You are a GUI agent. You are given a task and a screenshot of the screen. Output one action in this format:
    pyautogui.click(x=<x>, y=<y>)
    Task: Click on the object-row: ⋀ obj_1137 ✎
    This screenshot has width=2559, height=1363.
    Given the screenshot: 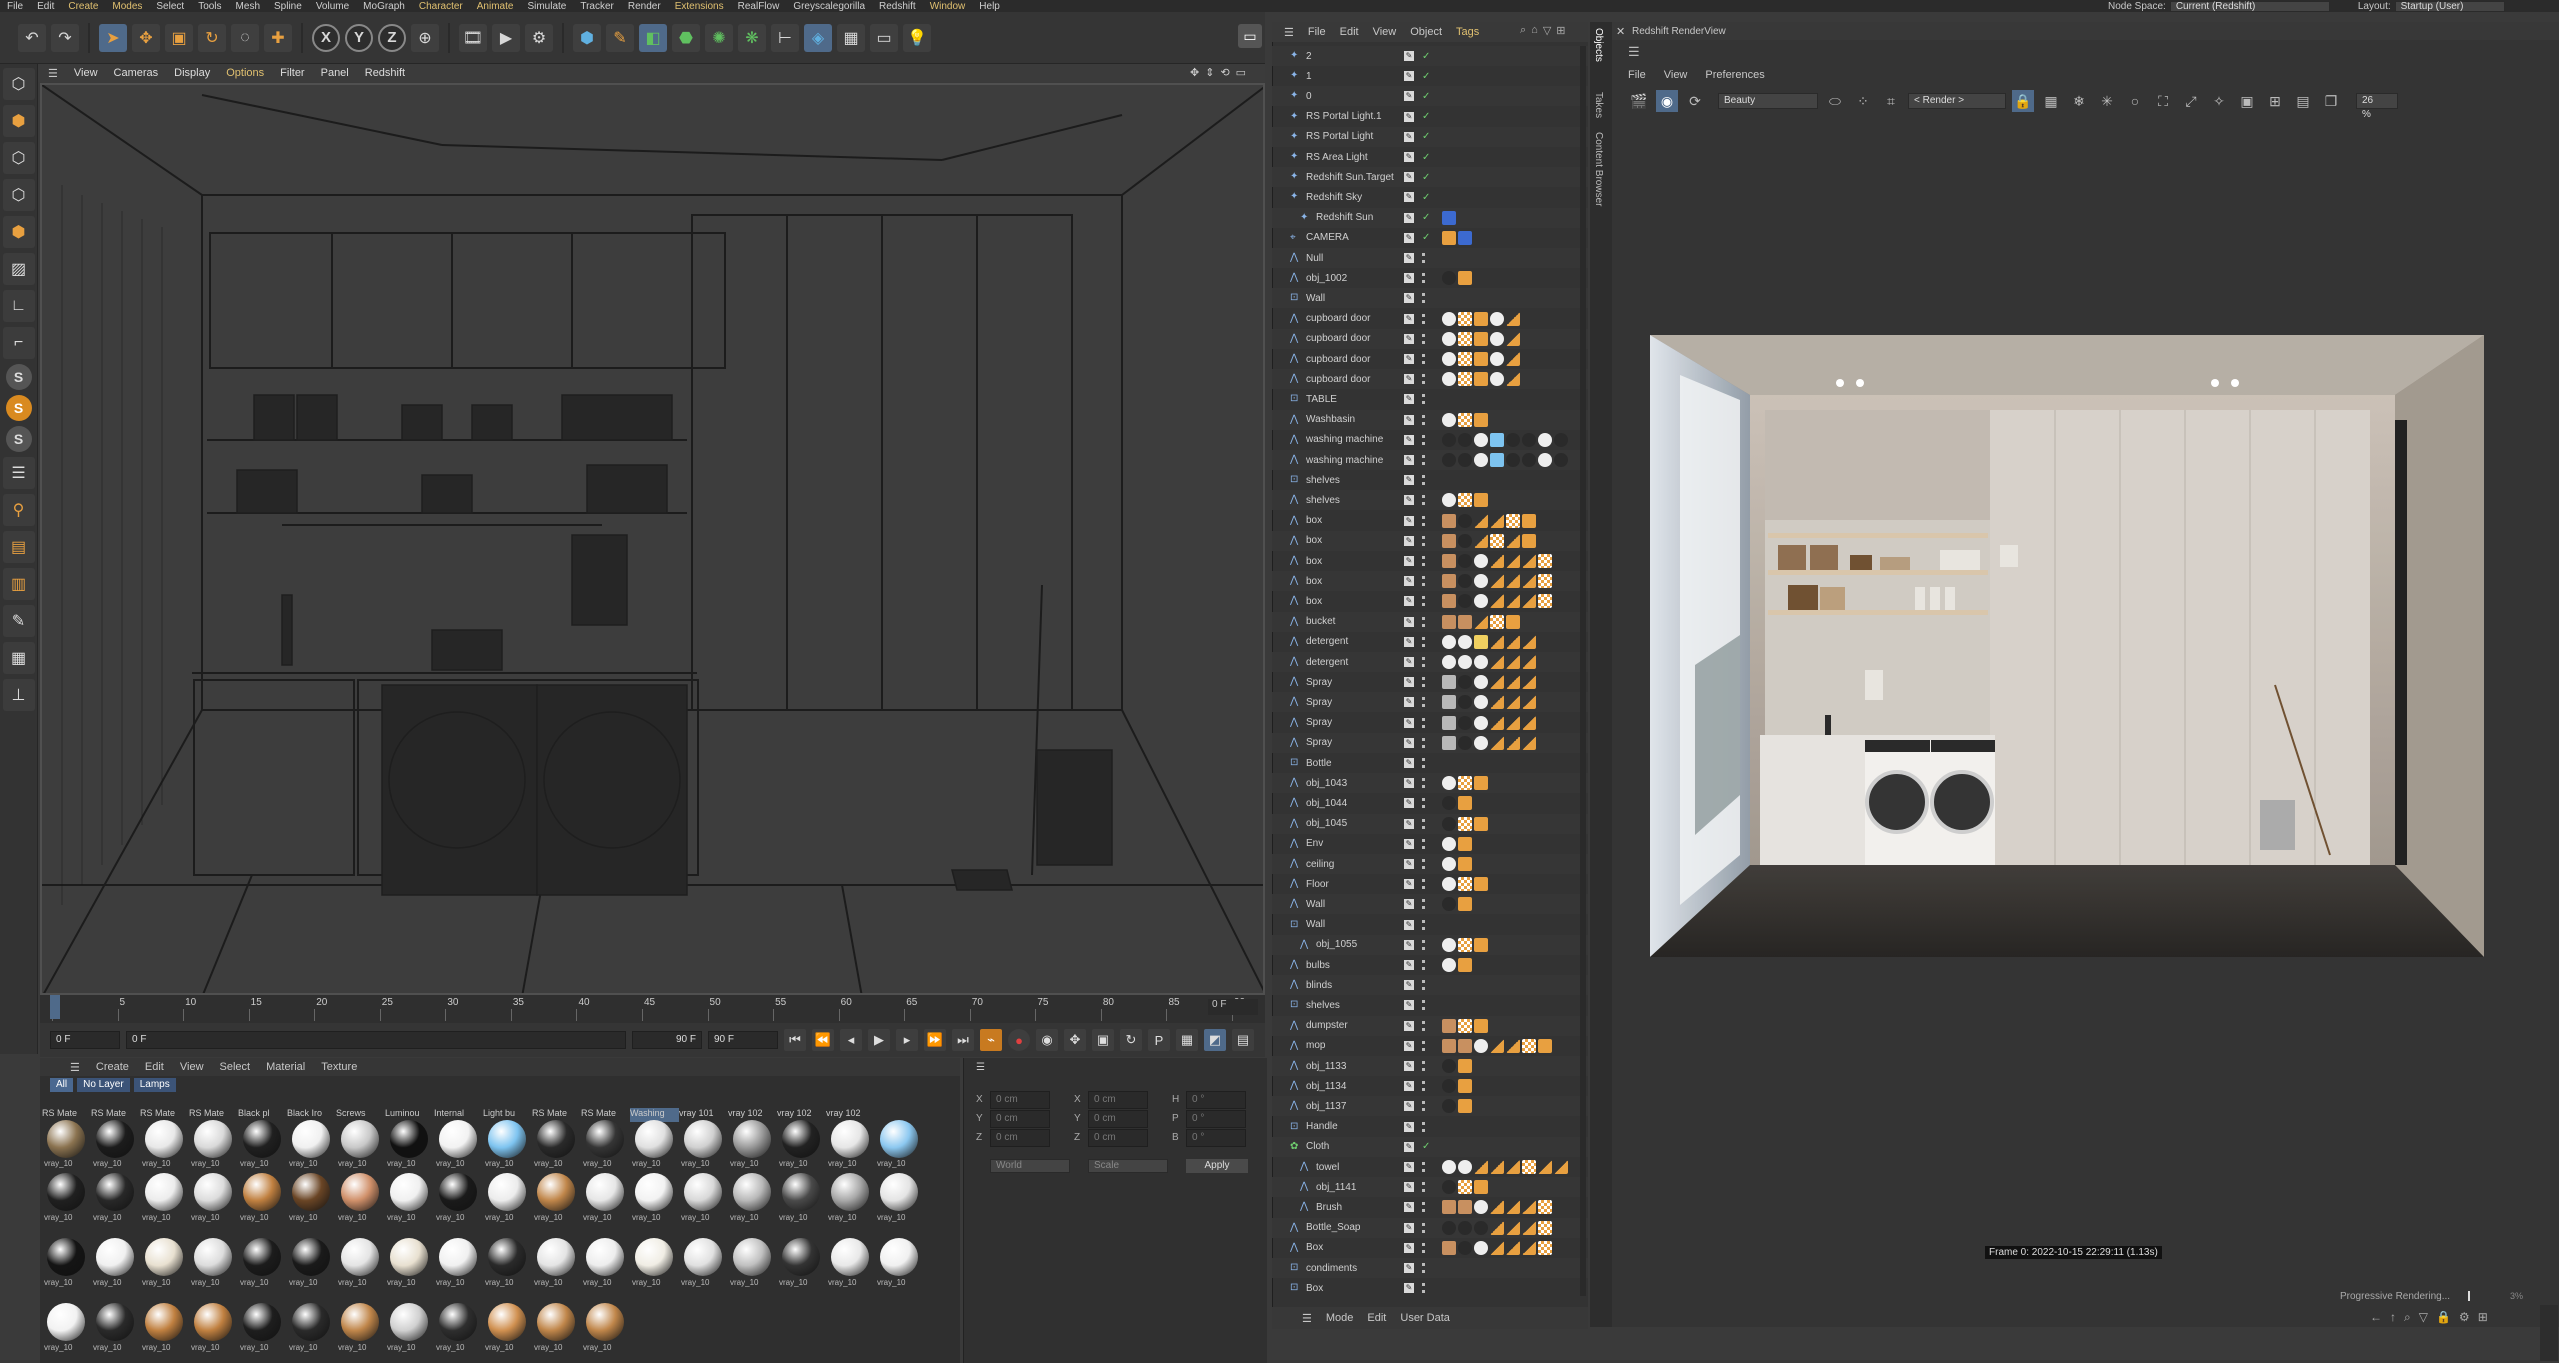 What is the action you would take?
    pyautogui.click(x=1430, y=1106)
    